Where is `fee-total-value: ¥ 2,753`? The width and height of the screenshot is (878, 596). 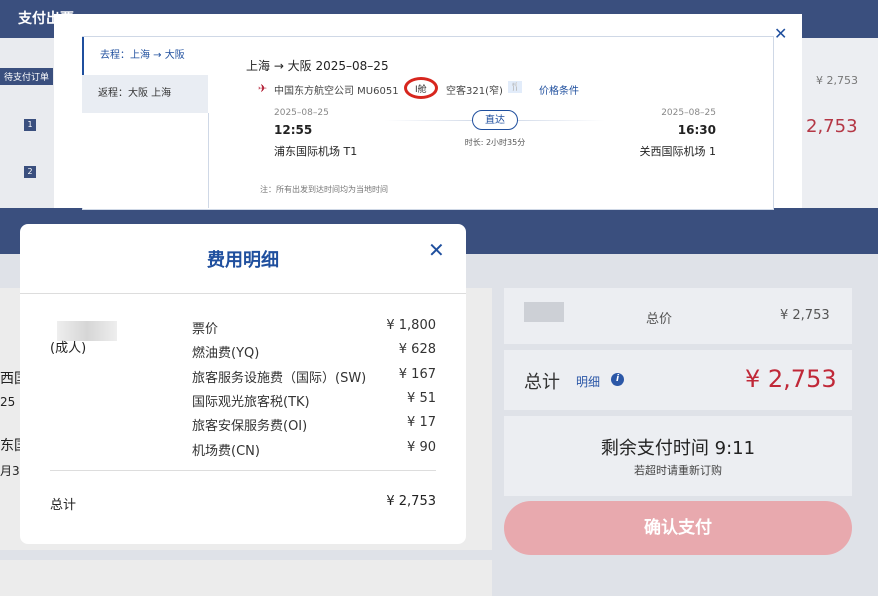
fee-total-value: ¥ 2,753 is located at coordinates (411, 501).